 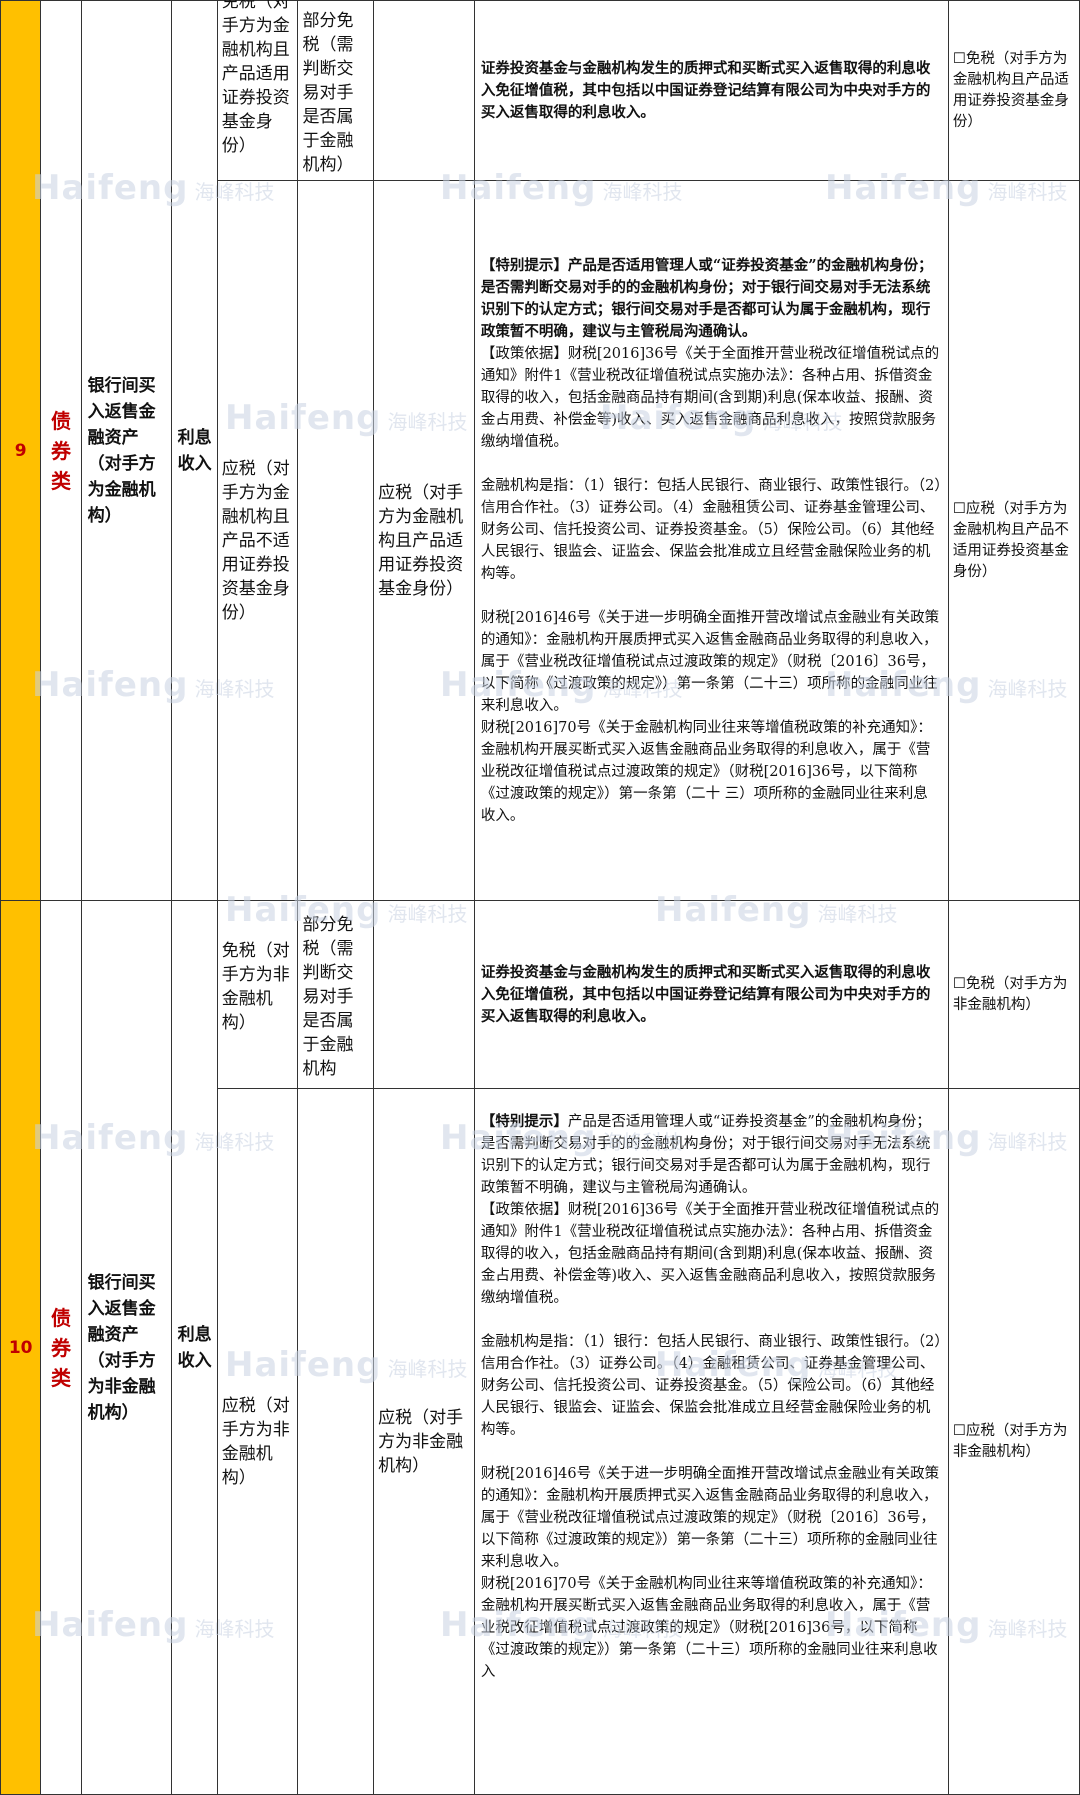 I want to click on taxable-condition-cell: 应税（对手方为非金融机构）, so click(x=424, y=1441).